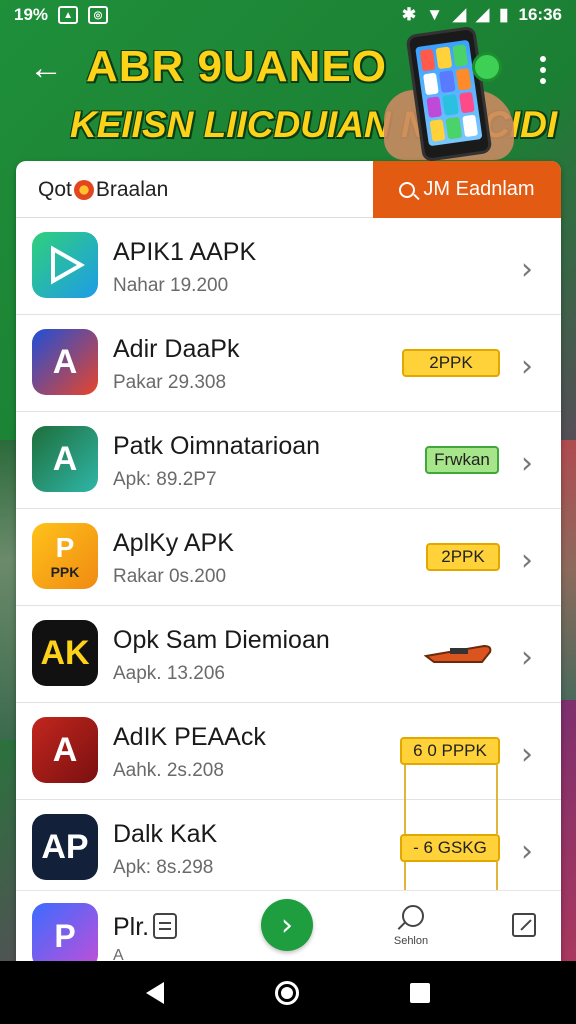  What do you see at coordinates (173, 543) in the screenshot?
I see `app-name: AplKy APK` at bounding box center [173, 543].